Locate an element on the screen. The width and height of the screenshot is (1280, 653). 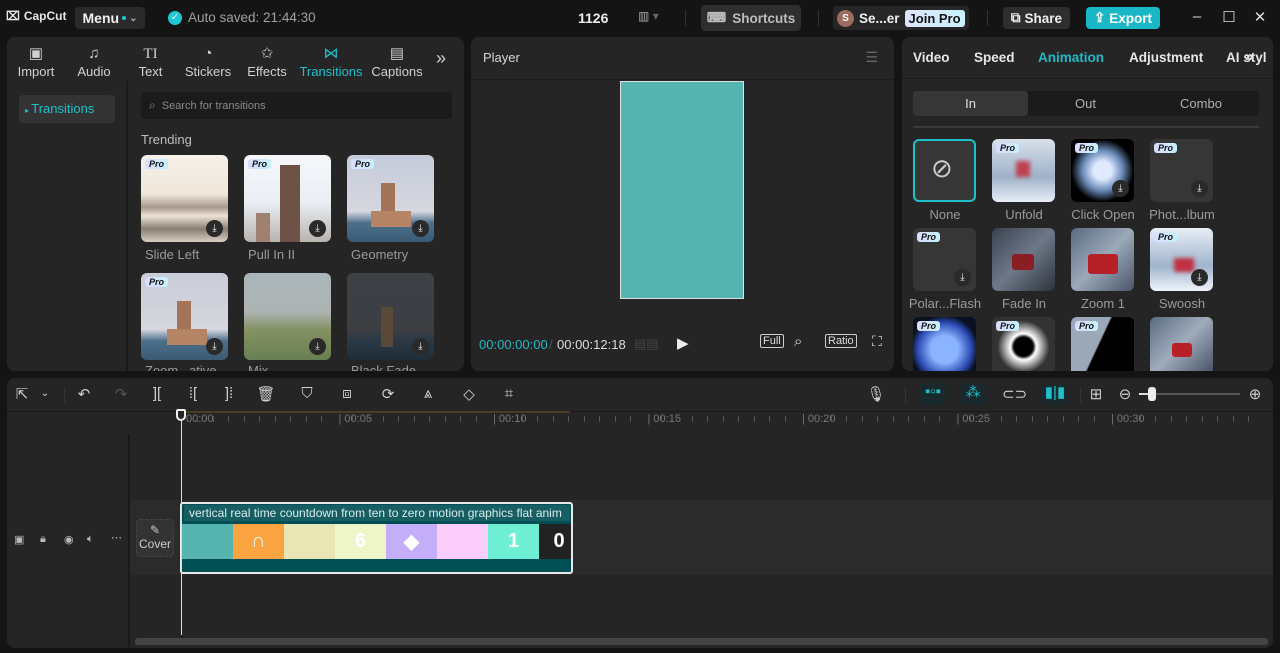
export-button: ⇪ Export is located at coordinates (1123, 18).